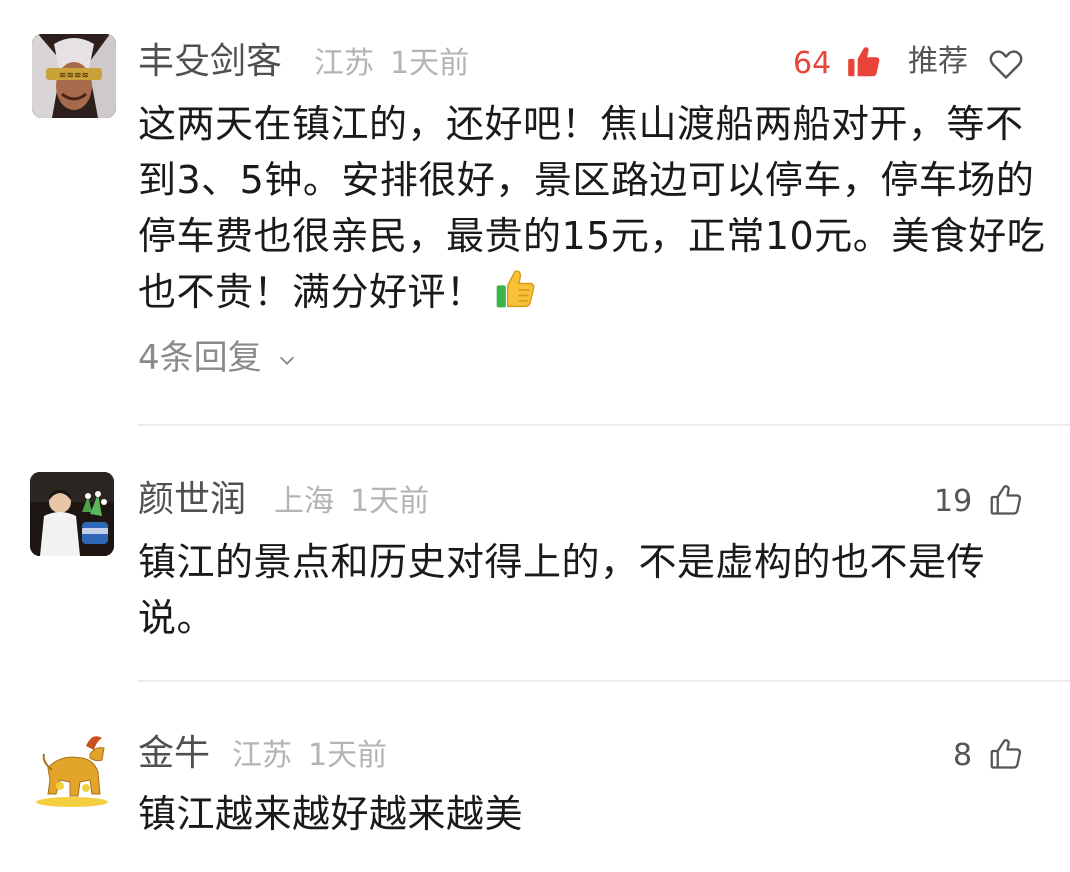 This screenshot has width=1070, height=872. What do you see at coordinates (953, 501) in the screenshot?
I see `like-count: 19` at bounding box center [953, 501].